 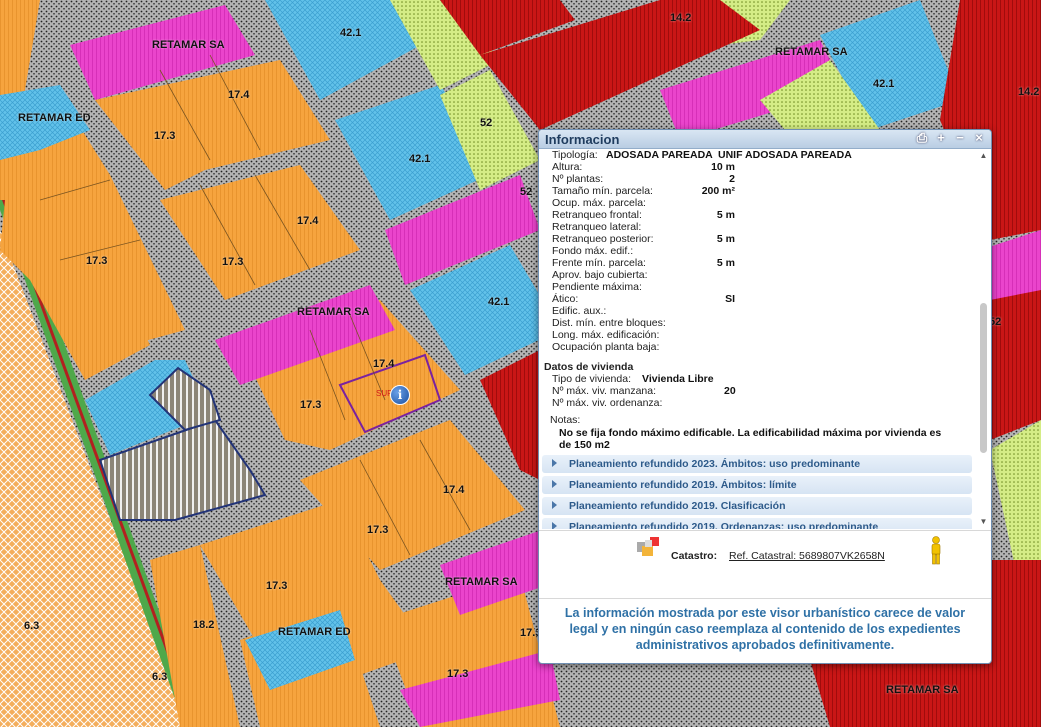 I want to click on vertical-scrollbar: ▲ ▼, so click(x=983, y=339).